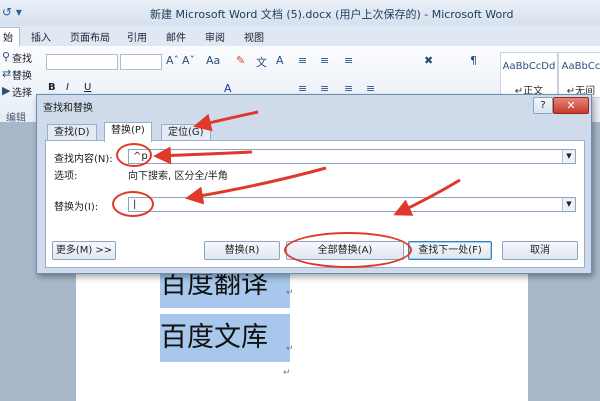 The image size is (600, 401). What do you see at coordinates (203, 155) in the screenshot?
I see `arrow-to-find-value` at bounding box center [203, 155].